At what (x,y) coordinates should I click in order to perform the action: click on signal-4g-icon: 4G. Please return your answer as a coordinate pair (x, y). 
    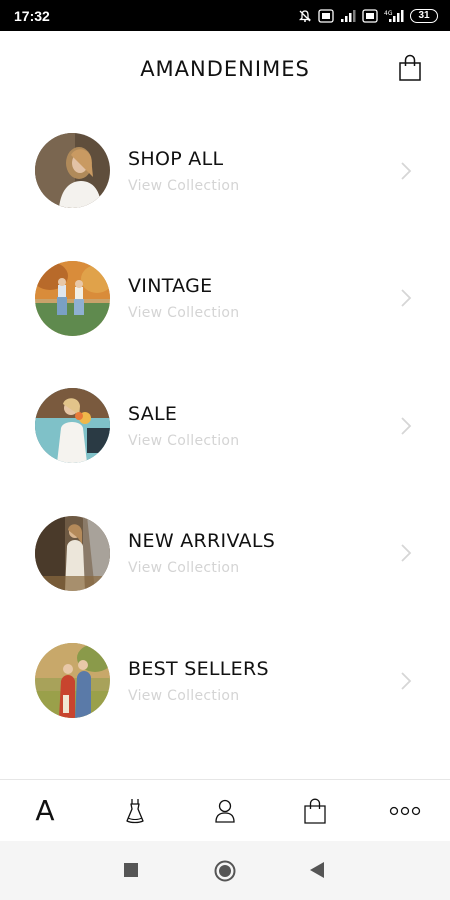
    Looking at the image, I should click on (394, 16).